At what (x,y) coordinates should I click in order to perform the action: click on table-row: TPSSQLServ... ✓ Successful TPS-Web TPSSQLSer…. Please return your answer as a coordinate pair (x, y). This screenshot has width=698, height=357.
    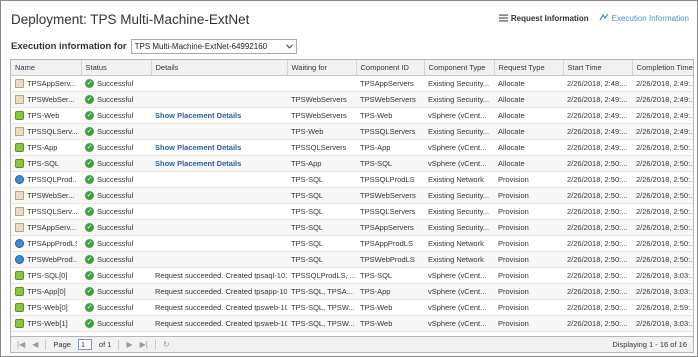
    Looking at the image, I should click on (352, 131).